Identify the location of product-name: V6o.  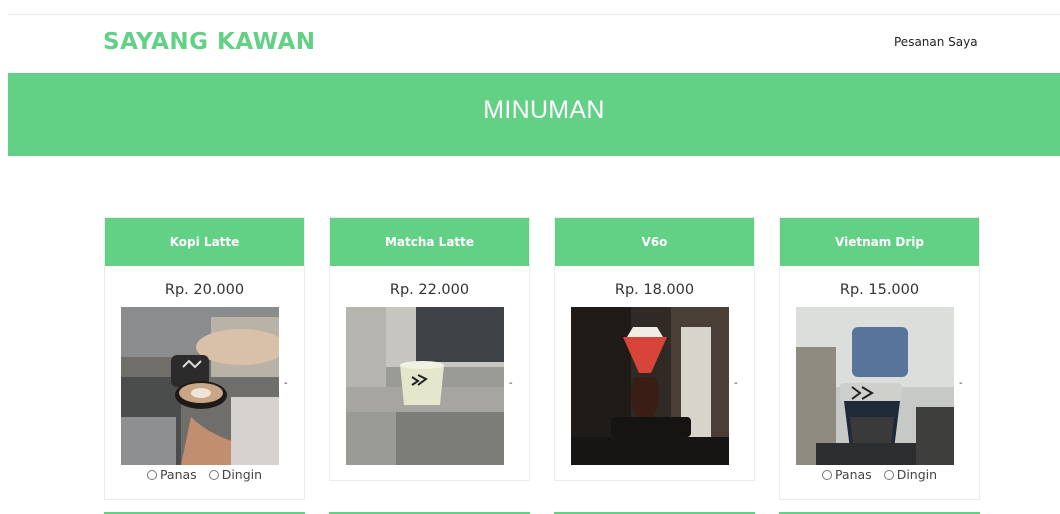
(654, 242).